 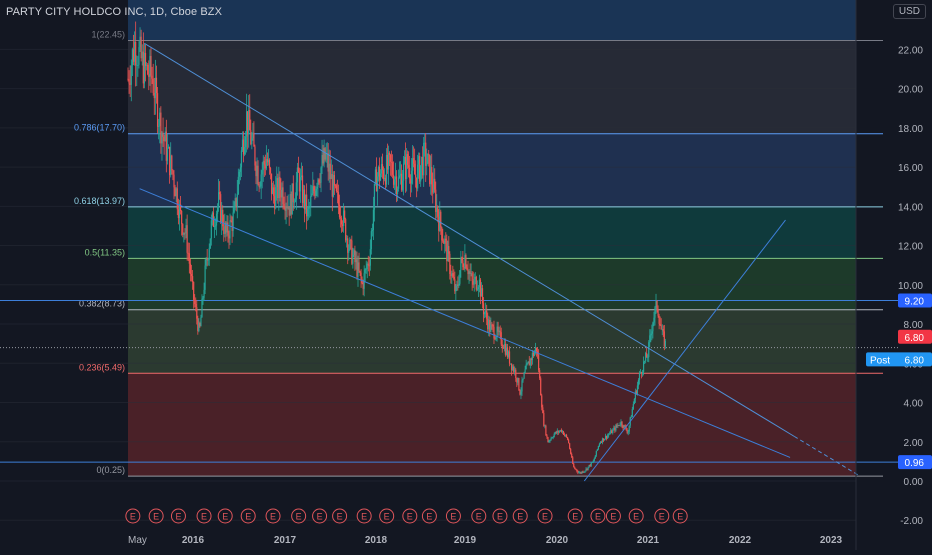 I want to click on post-label: Post, so click(x=880, y=360).